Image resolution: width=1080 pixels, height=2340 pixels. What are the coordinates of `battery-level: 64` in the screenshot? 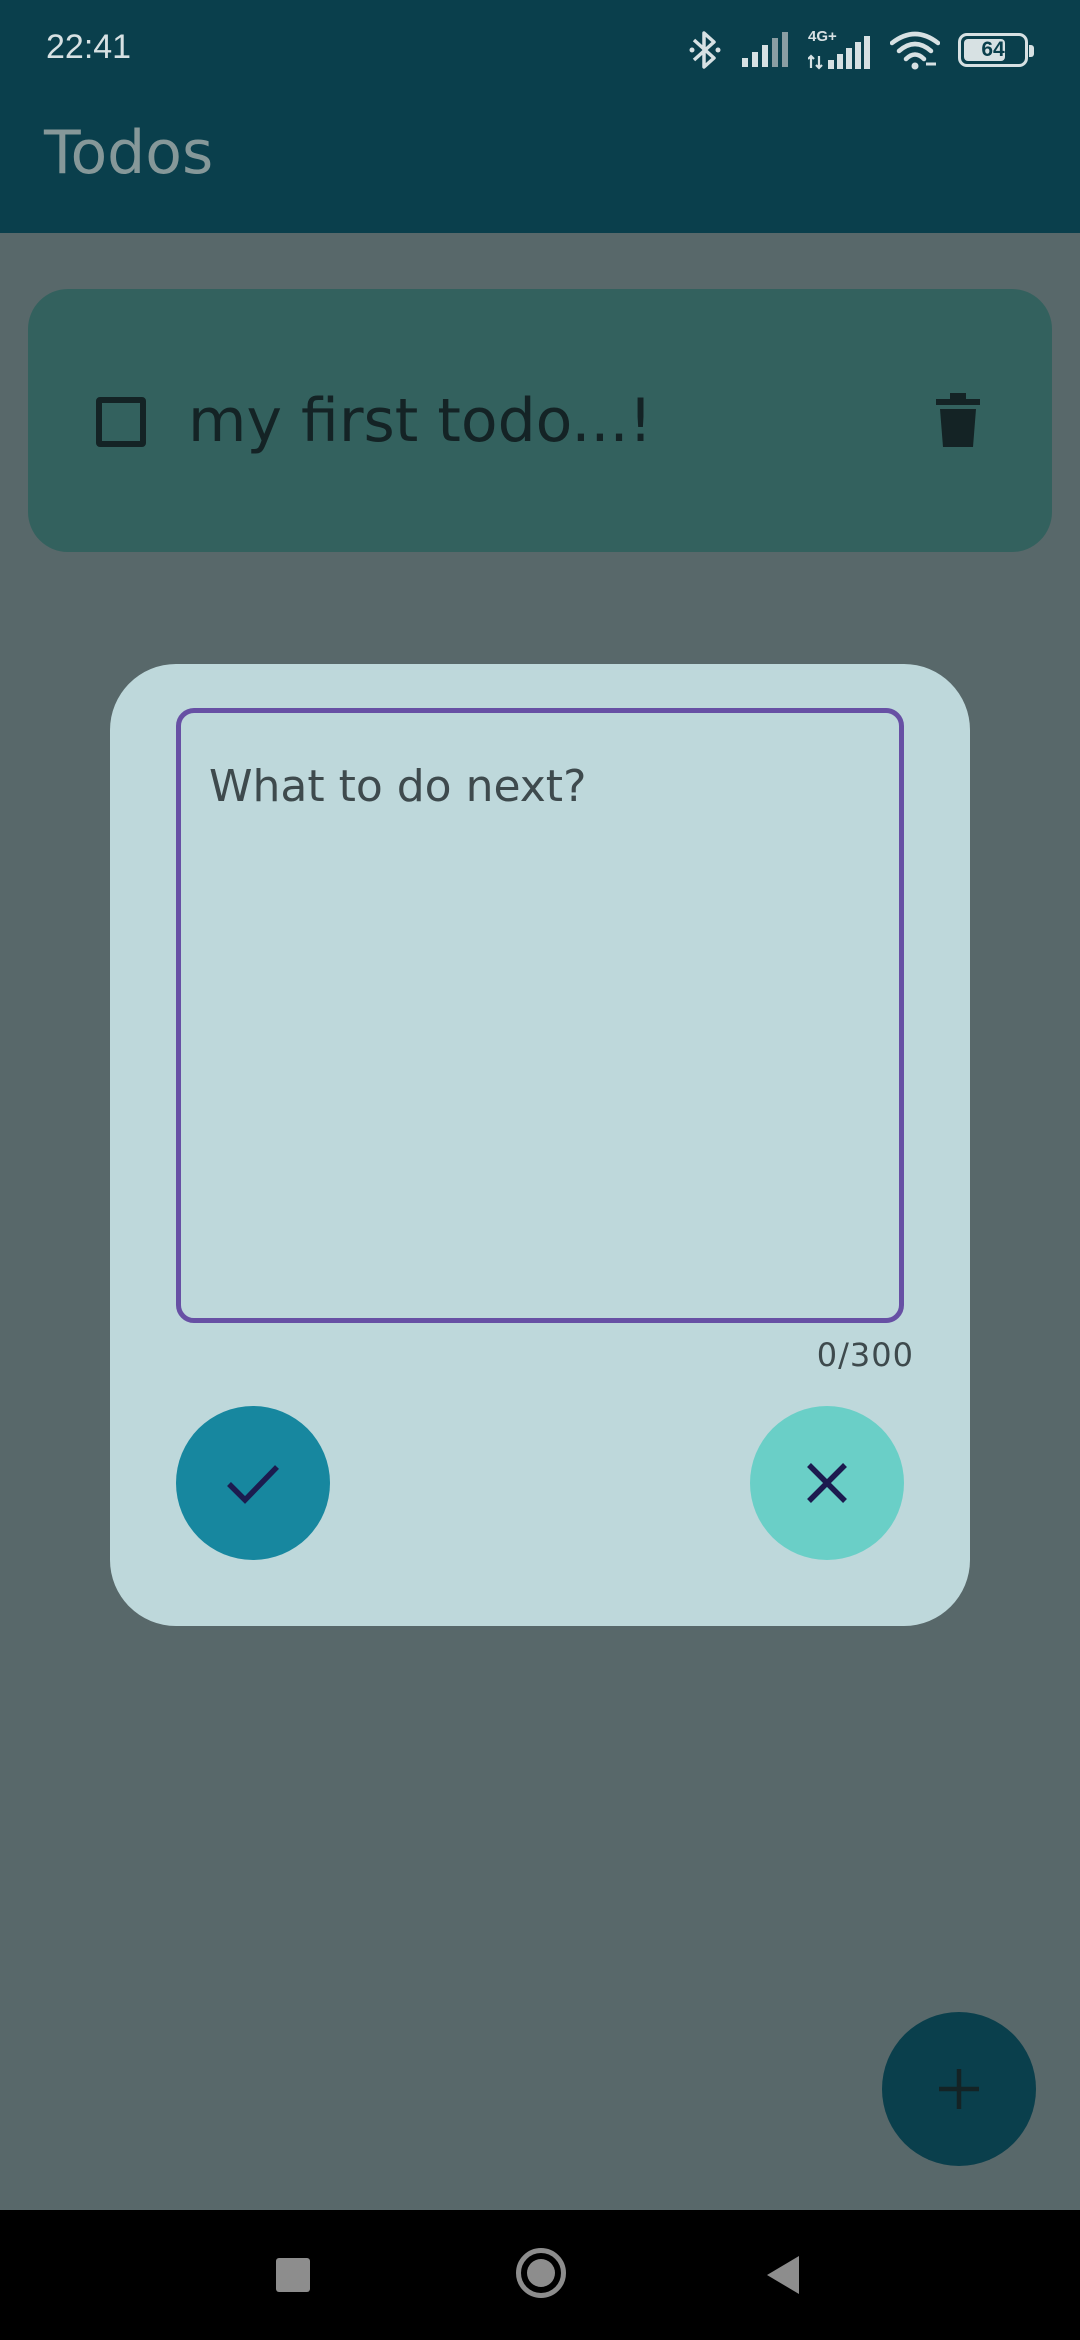 It's located at (993, 49).